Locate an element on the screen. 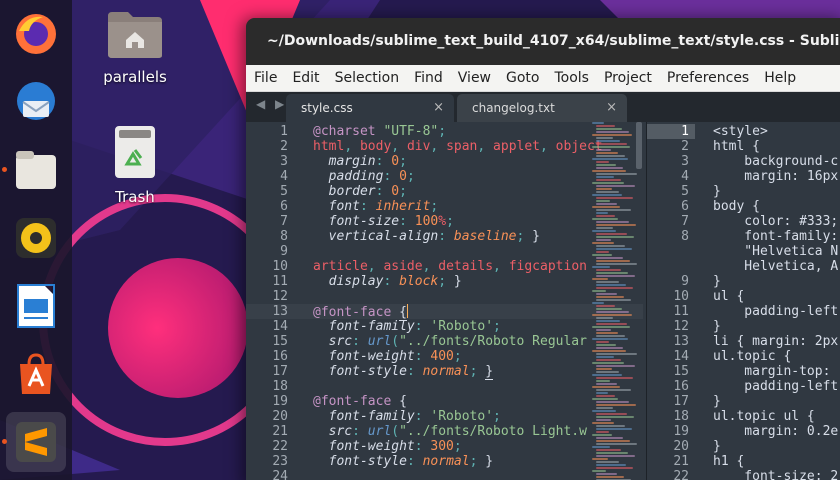 This screenshot has width=840, height=480. line-number: 5 is located at coordinates (685, 191).